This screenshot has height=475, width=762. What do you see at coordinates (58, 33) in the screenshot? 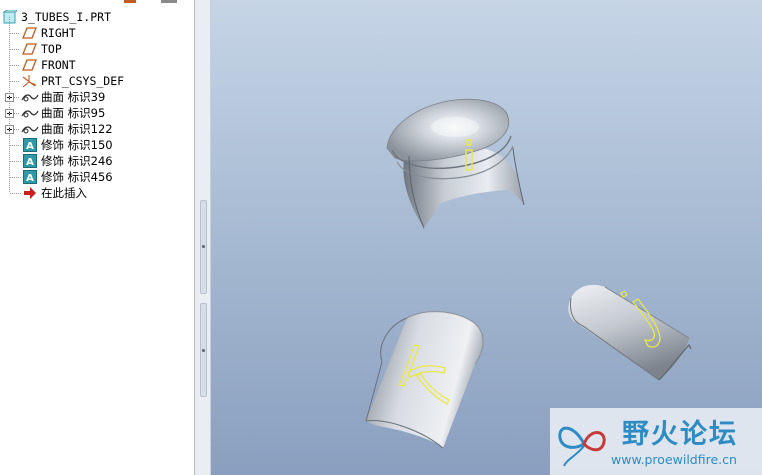
I see `tree-item-label: RIGHT` at bounding box center [58, 33].